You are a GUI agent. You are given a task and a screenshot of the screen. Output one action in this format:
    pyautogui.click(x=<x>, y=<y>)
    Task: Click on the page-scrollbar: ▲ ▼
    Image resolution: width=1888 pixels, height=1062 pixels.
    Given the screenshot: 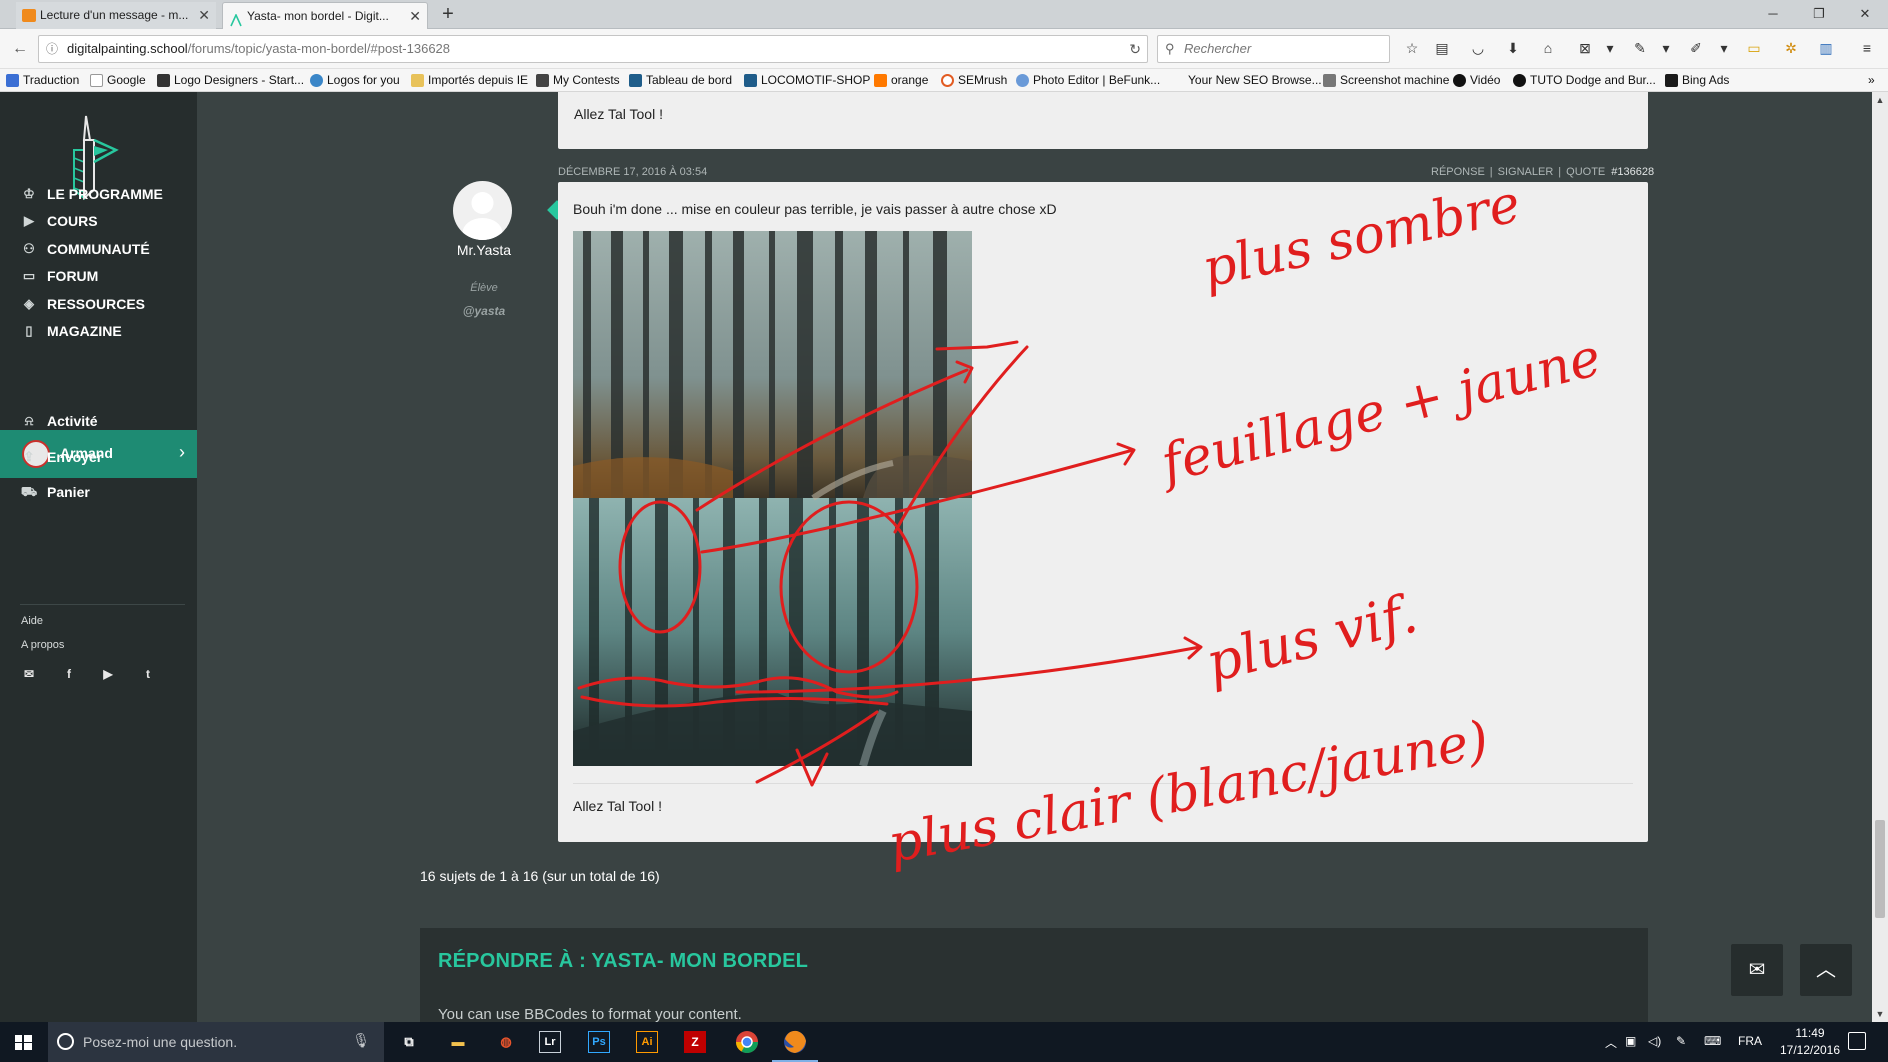 What is the action you would take?
    pyautogui.click(x=1880, y=557)
    